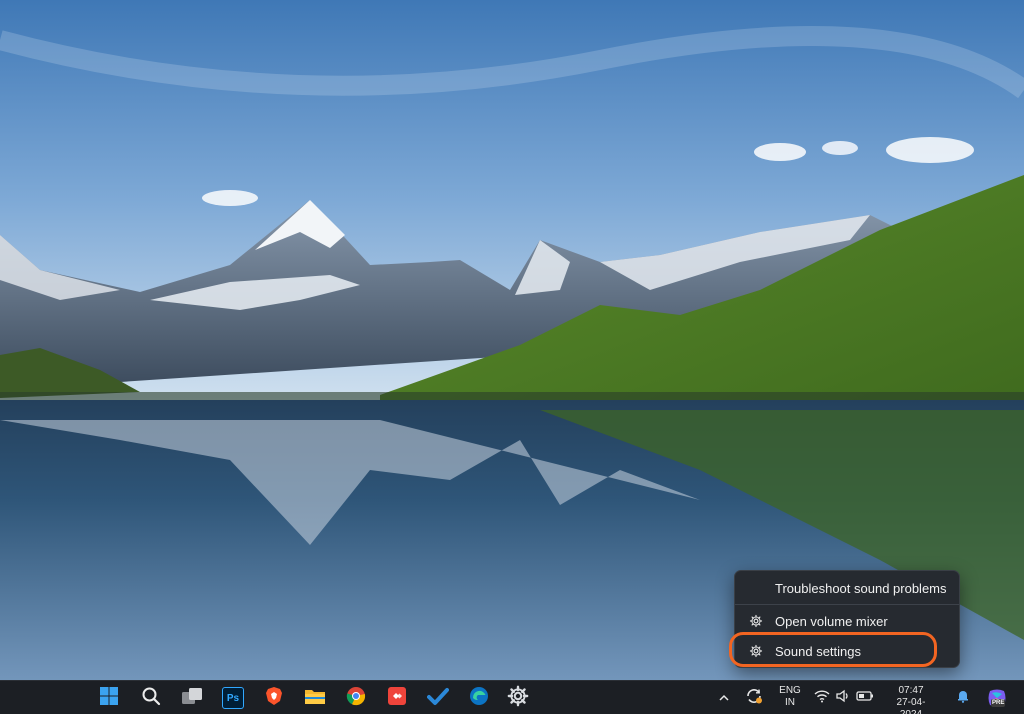  I want to click on edge-icon, so click(479, 698).